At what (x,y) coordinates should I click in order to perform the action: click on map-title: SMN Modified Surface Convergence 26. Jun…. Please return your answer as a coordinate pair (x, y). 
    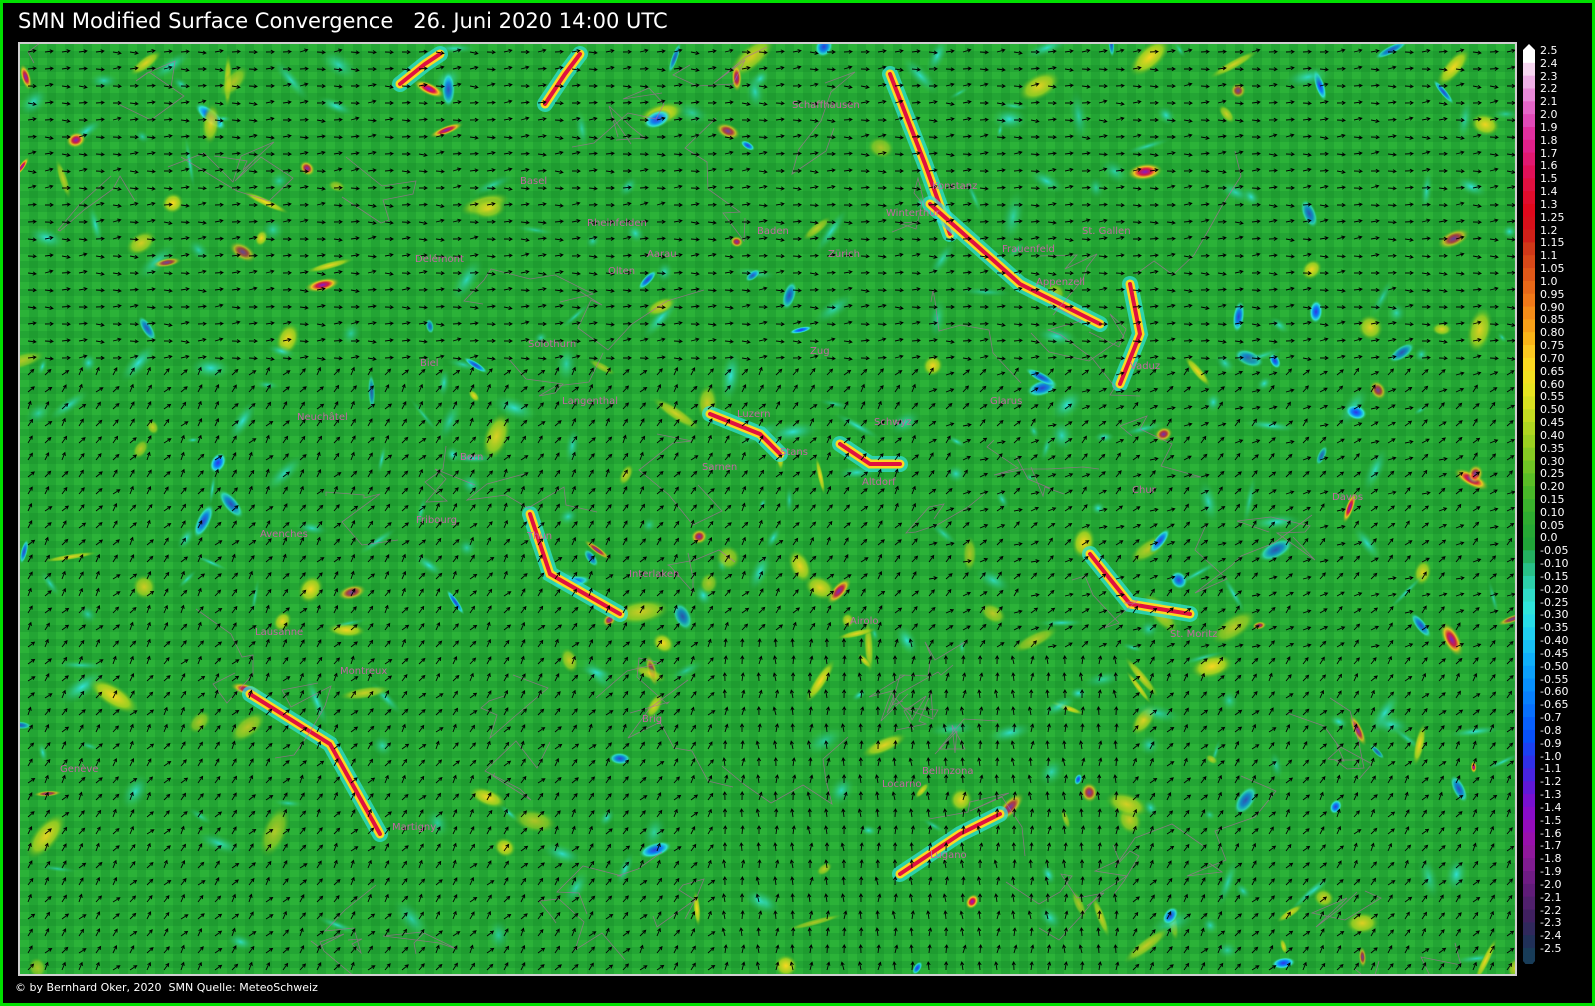
    Looking at the image, I should click on (343, 21).